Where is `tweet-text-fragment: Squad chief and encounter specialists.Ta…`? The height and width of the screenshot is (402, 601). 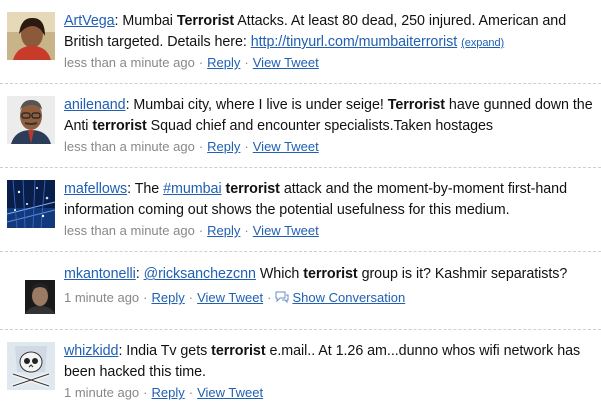
tweet-text-fragment: Squad chief and encounter specialists.Ta… is located at coordinates (319, 126).